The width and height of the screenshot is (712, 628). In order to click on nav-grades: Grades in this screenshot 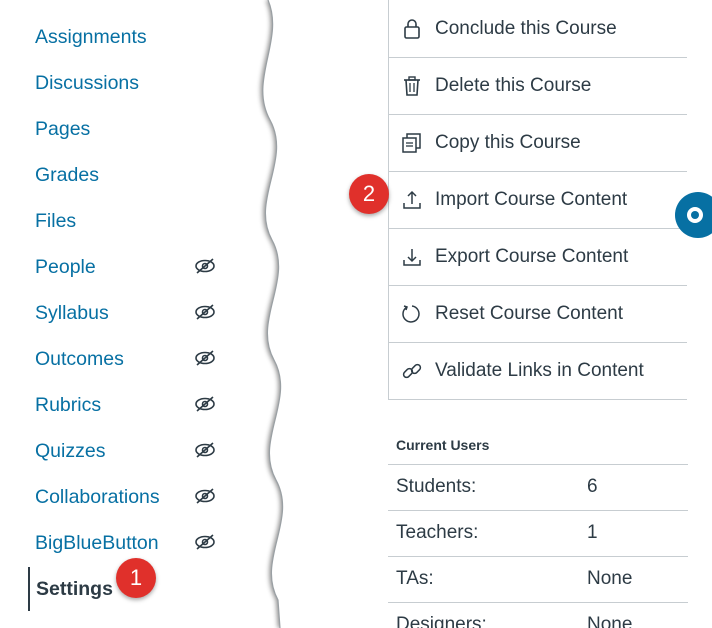, I will do `click(67, 175)`.